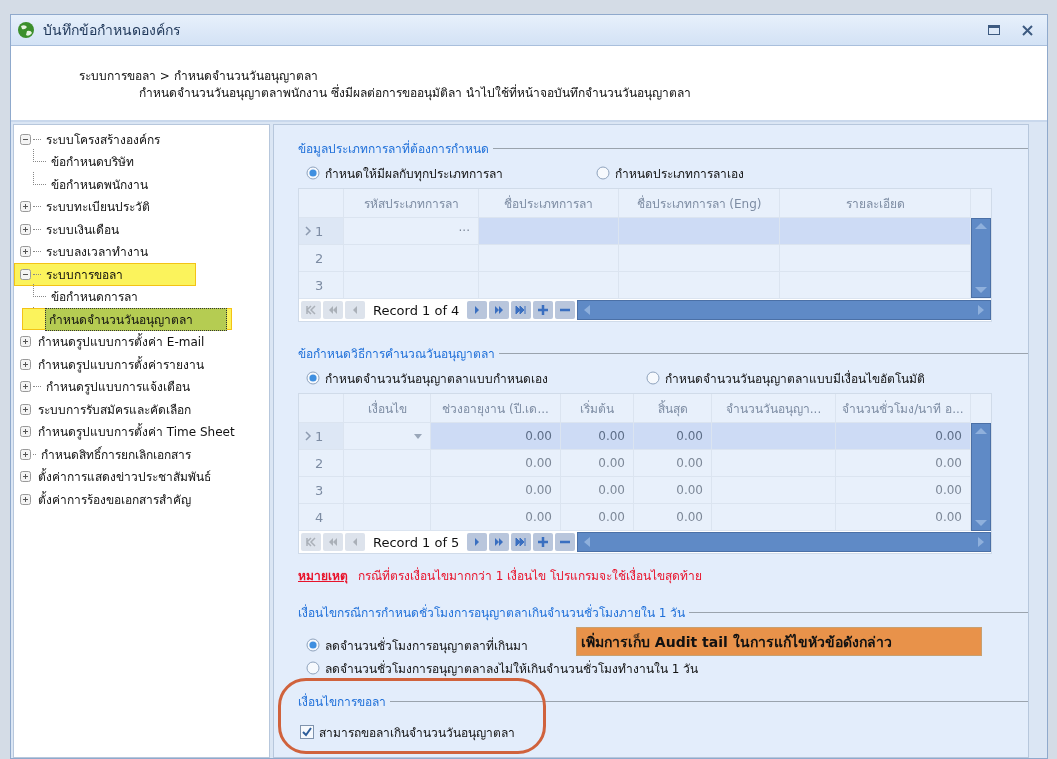  I want to click on radio-option: กำหนดประเภทการลาเอง, so click(670, 173).